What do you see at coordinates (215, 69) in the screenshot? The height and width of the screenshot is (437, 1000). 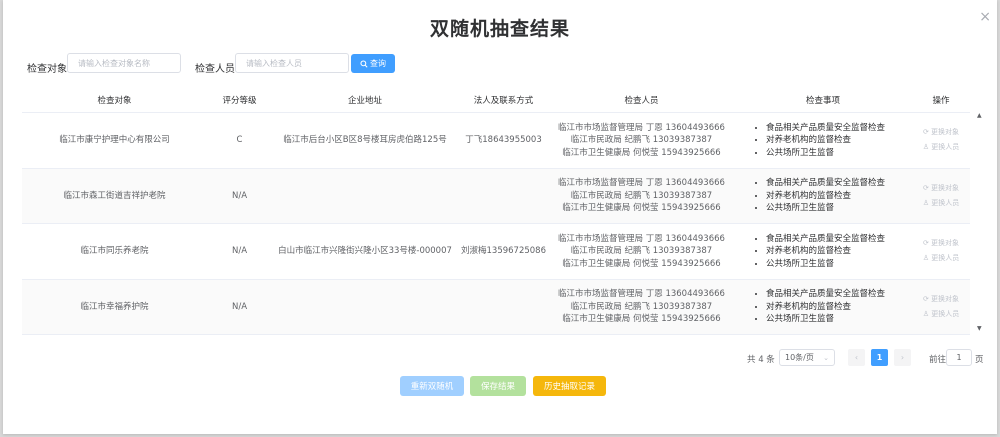 I see `person-filter-label: 检查人员` at bounding box center [215, 69].